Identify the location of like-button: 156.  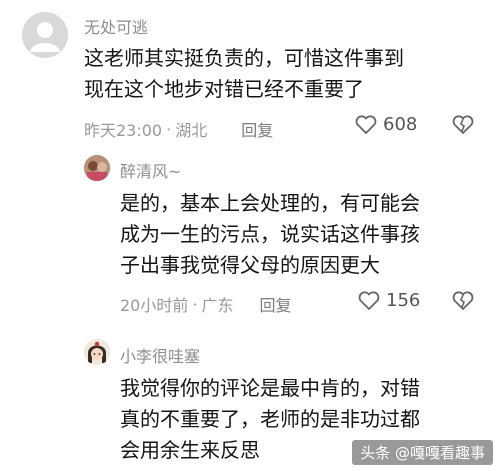
(389, 300).